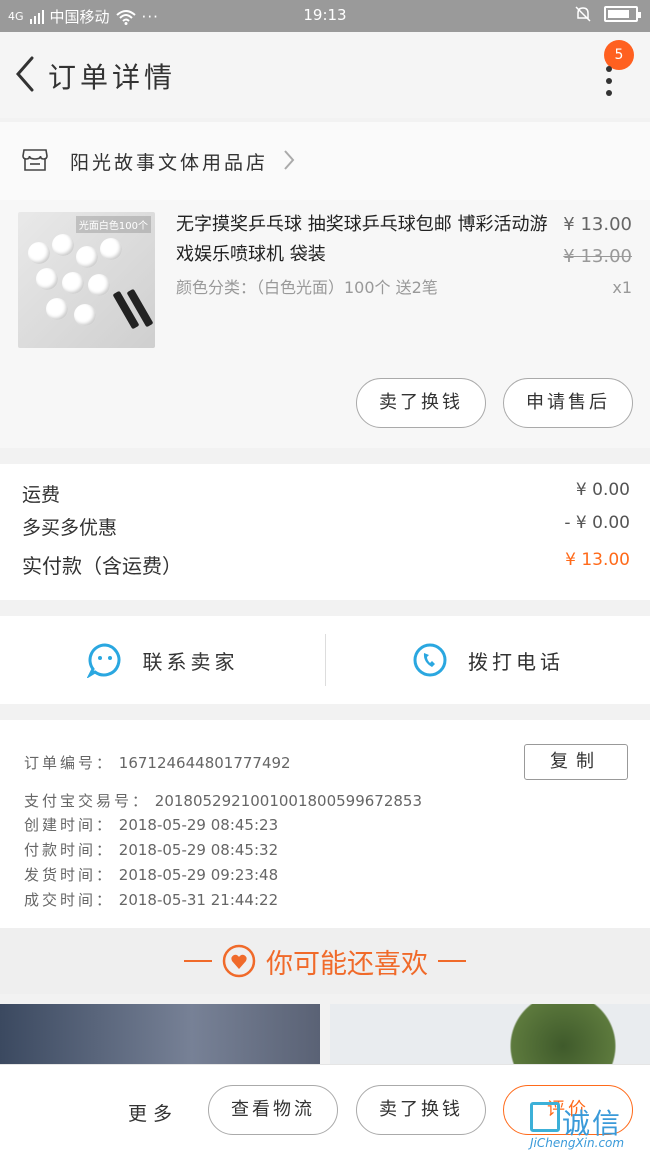 Image resolution: width=650 pixels, height=1155 pixels. I want to click on contact-seller-button: 联系卖家, so click(162, 660).